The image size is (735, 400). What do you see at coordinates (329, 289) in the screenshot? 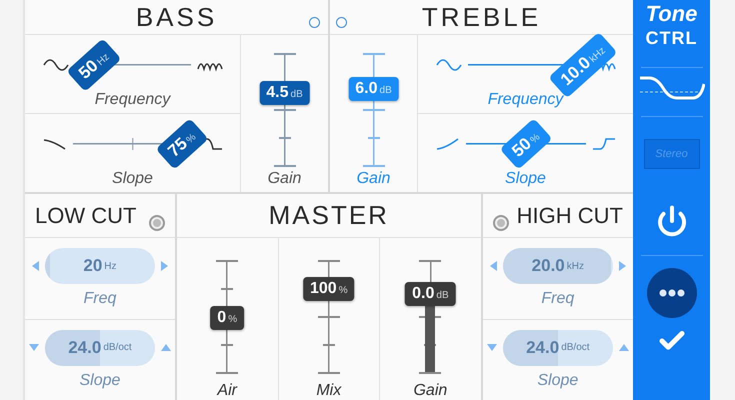
I see `value-badge: 100%` at bounding box center [329, 289].